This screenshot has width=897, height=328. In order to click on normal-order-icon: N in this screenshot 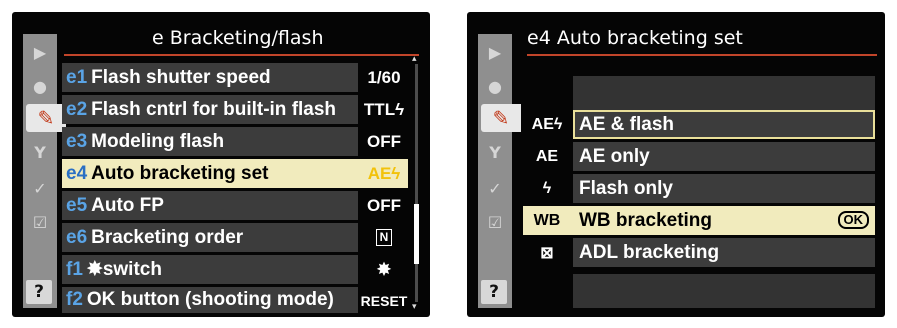, I will do `click(384, 237)`.